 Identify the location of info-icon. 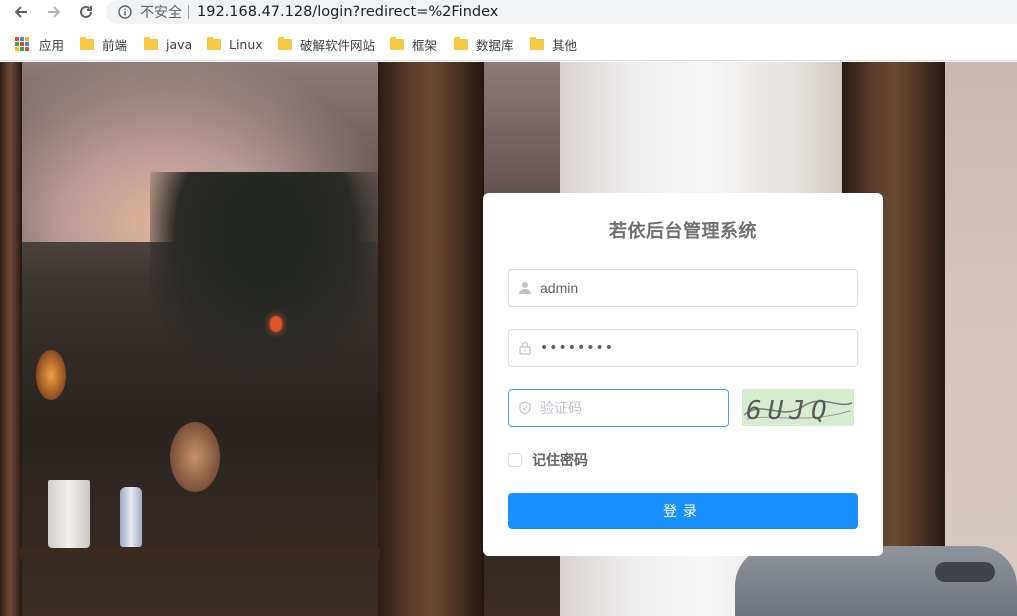
(125, 12).